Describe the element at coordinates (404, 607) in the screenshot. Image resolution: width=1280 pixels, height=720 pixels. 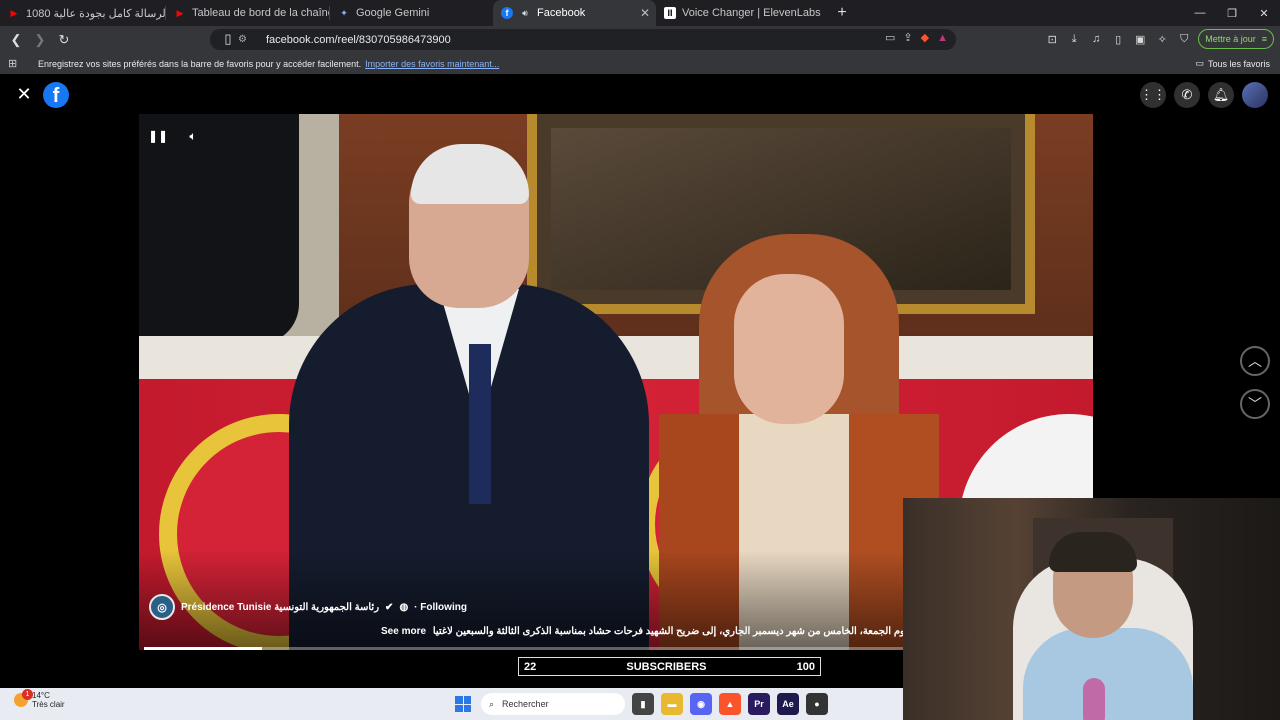
I see `globe-icon: ◍` at that location.